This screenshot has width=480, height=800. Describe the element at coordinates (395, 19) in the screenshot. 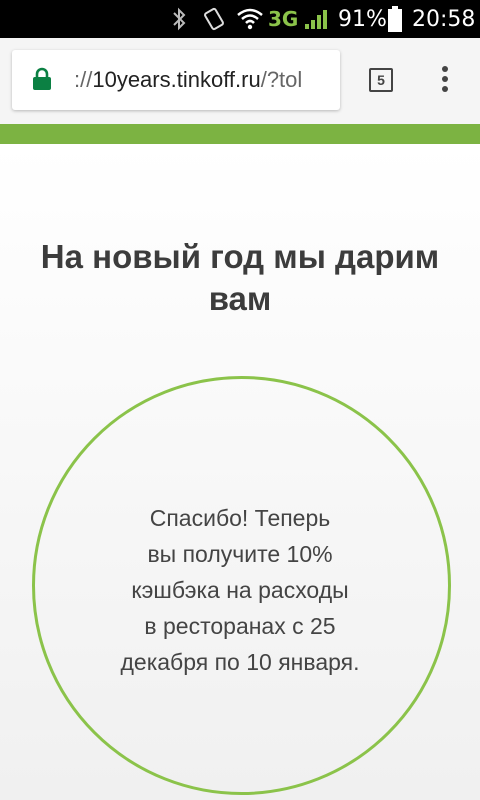

I see `battery-icon` at that location.